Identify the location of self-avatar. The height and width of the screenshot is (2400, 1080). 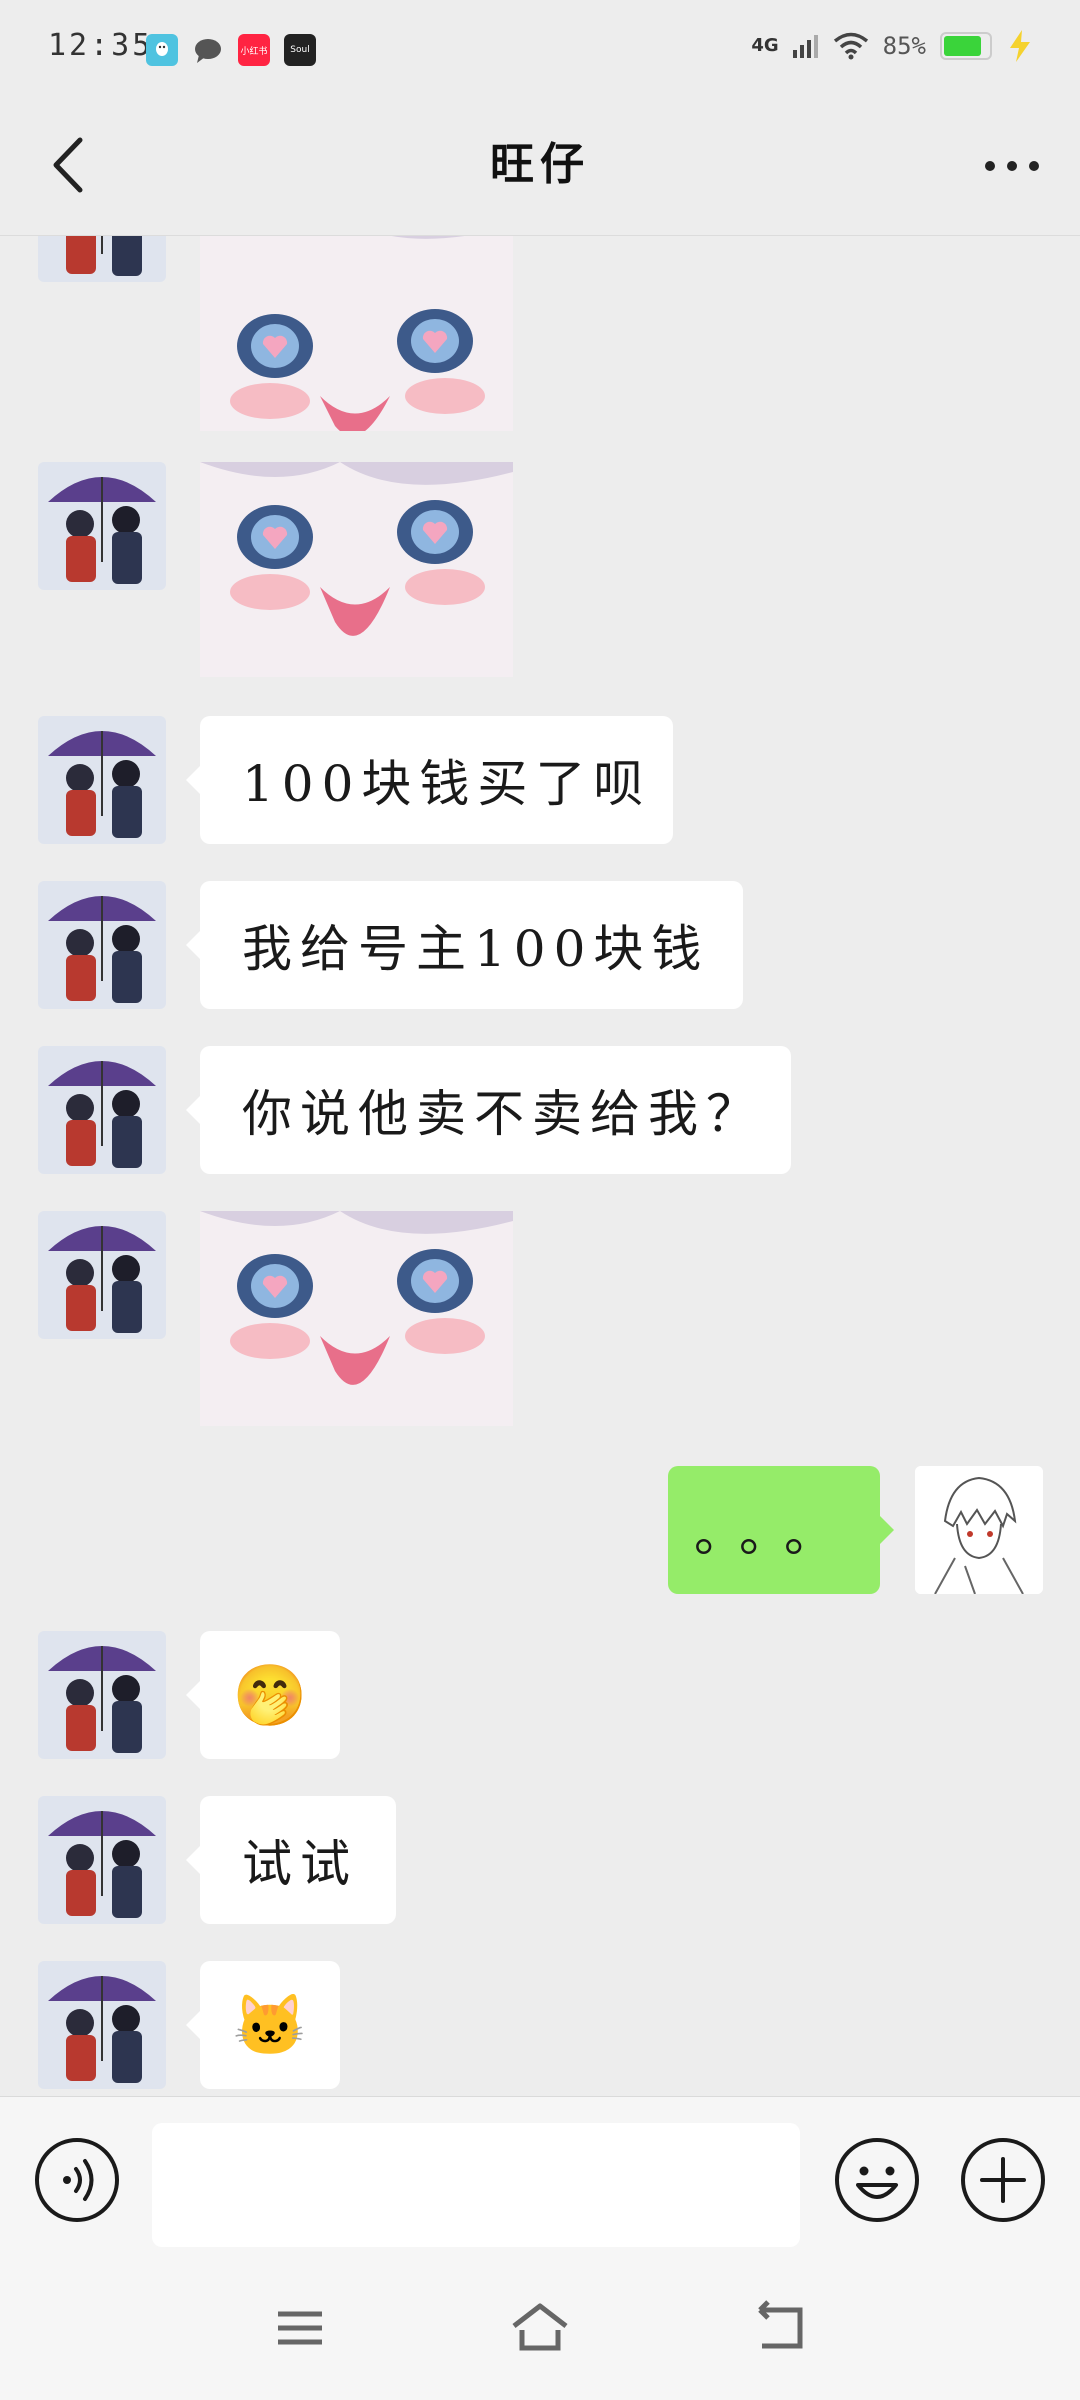
(979, 1530).